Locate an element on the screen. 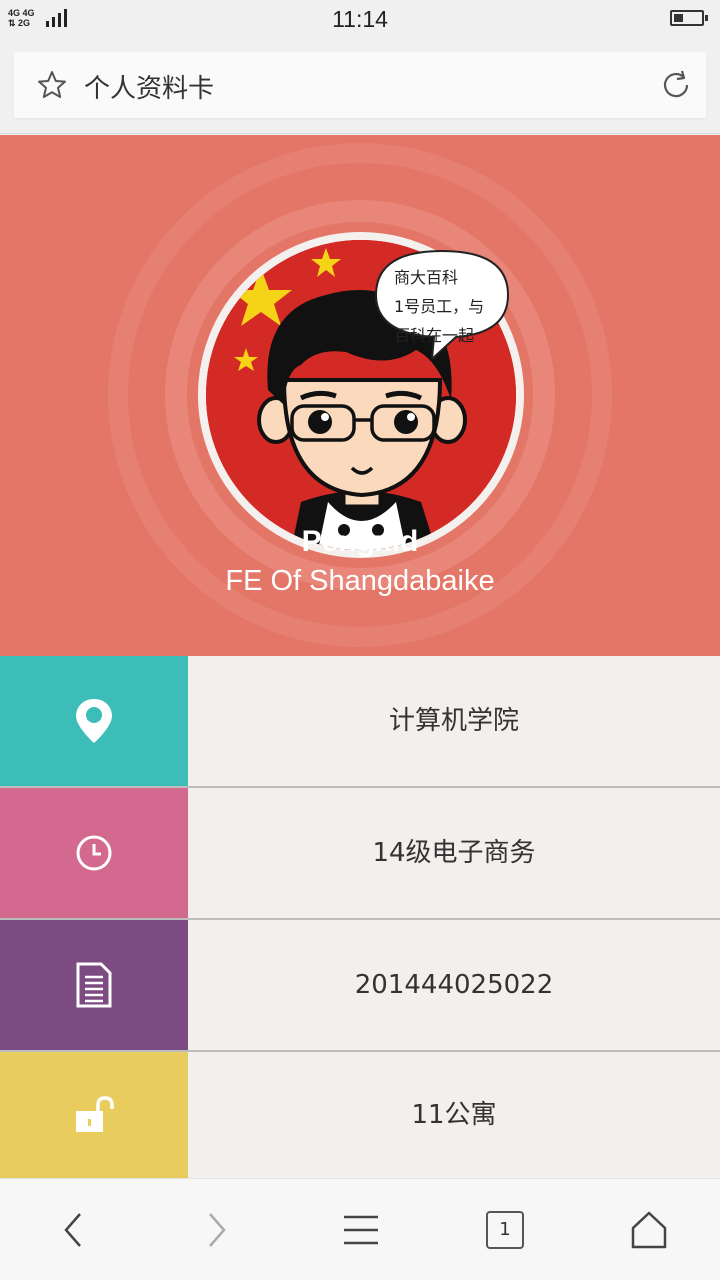 The height and width of the screenshot is (1280, 720). menu-icon is located at coordinates (361, 1230).